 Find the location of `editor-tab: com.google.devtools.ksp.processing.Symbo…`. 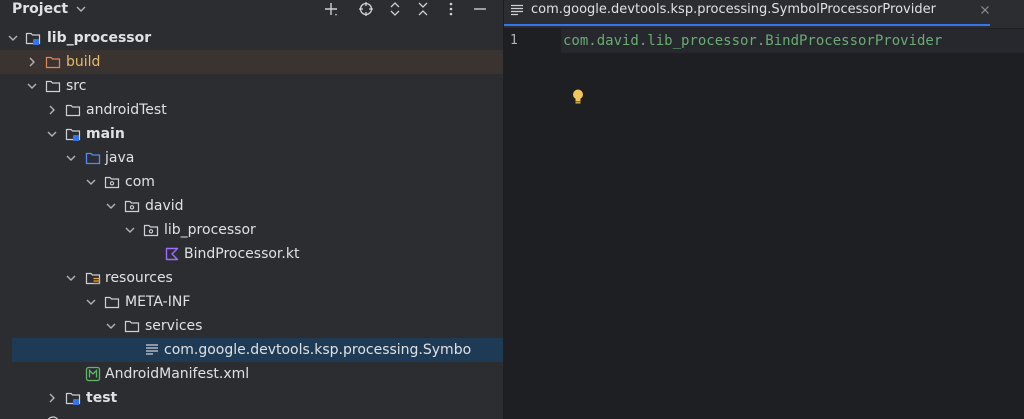

editor-tab: com.google.devtools.ksp.processing.Symbo… is located at coordinates (747, 14).